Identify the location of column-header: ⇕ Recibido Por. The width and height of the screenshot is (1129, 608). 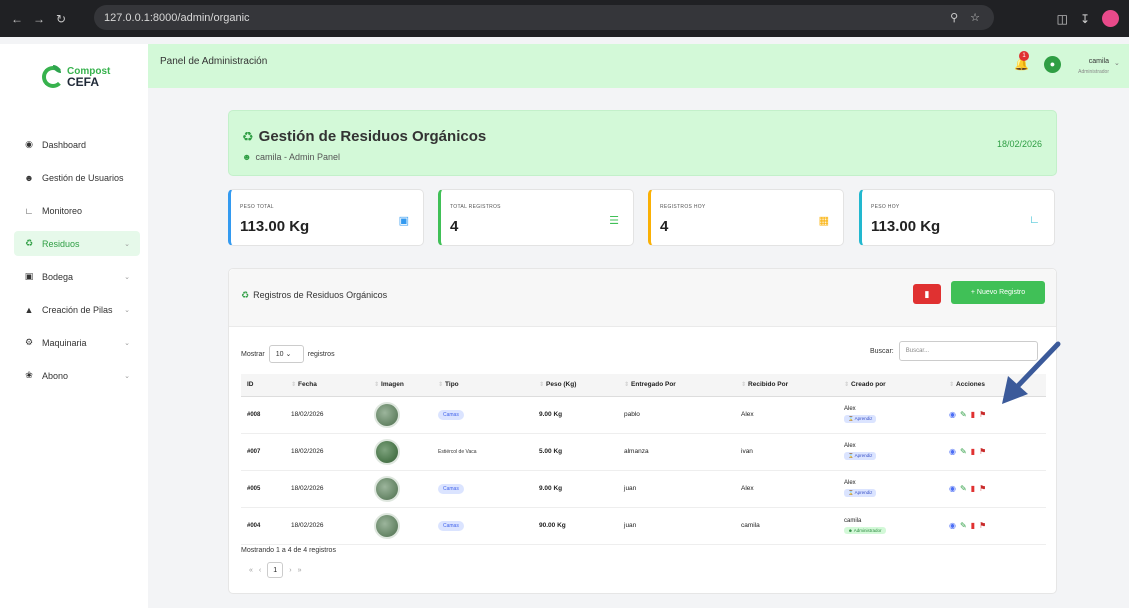
(786, 385).